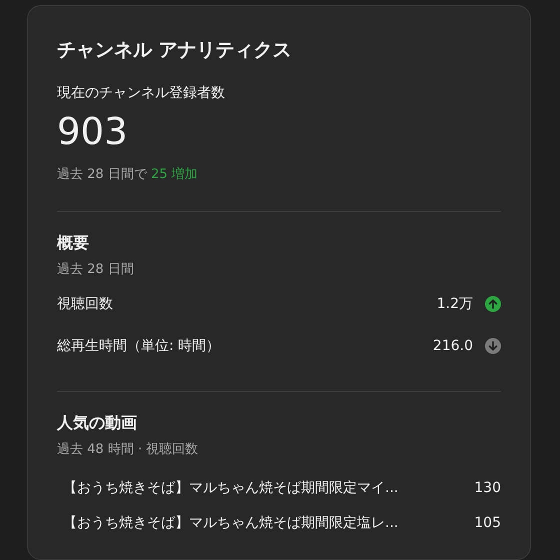  I want to click on metric-label: 総再生時間（単位: 時間）, so click(139, 346).